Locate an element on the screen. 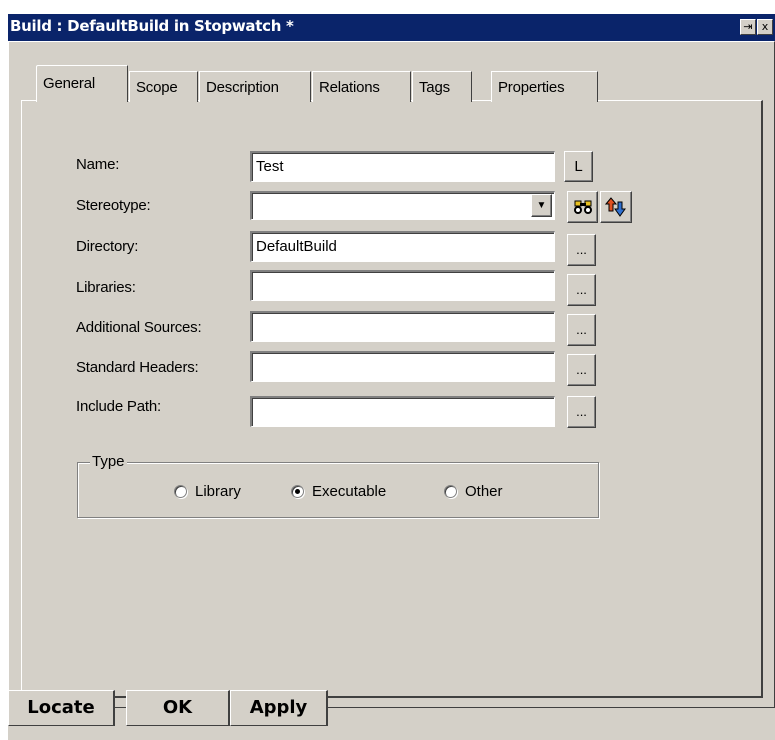 This screenshot has width=775, height=740. tab-properties: Properties is located at coordinates (544, 86).